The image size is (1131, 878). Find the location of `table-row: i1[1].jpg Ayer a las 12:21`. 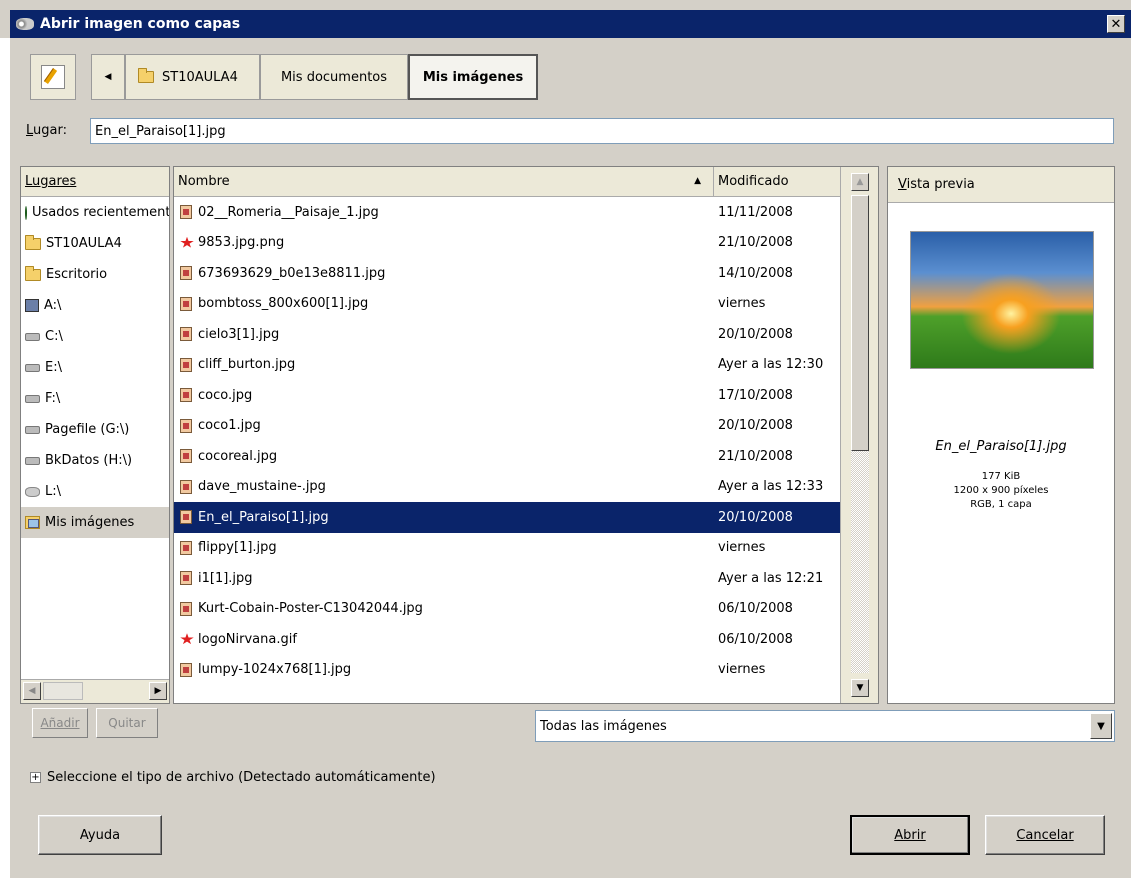

table-row: i1[1].jpg Ayer a las 12:21 is located at coordinates (507, 578).